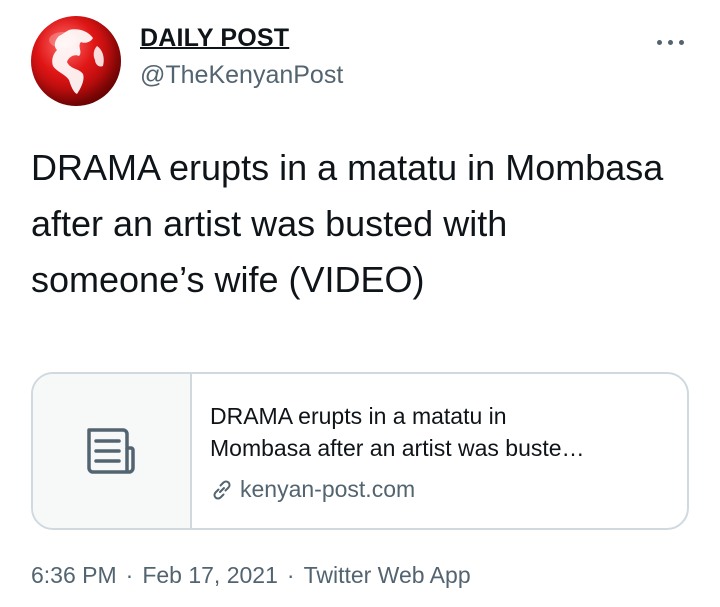 The height and width of the screenshot is (607, 720). Describe the element at coordinates (74, 575) in the screenshot. I see `tweet-time: 6:36 PM` at that location.